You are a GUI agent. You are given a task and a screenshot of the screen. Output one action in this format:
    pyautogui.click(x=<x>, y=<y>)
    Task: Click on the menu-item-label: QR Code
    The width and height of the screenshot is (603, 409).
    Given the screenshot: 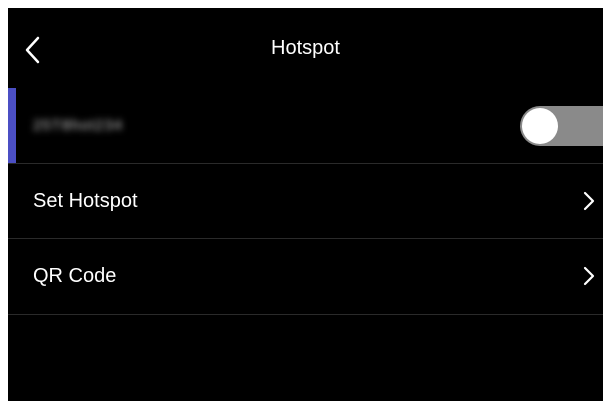 What is the action you would take?
    pyautogui.click(x=75, y=276)
    